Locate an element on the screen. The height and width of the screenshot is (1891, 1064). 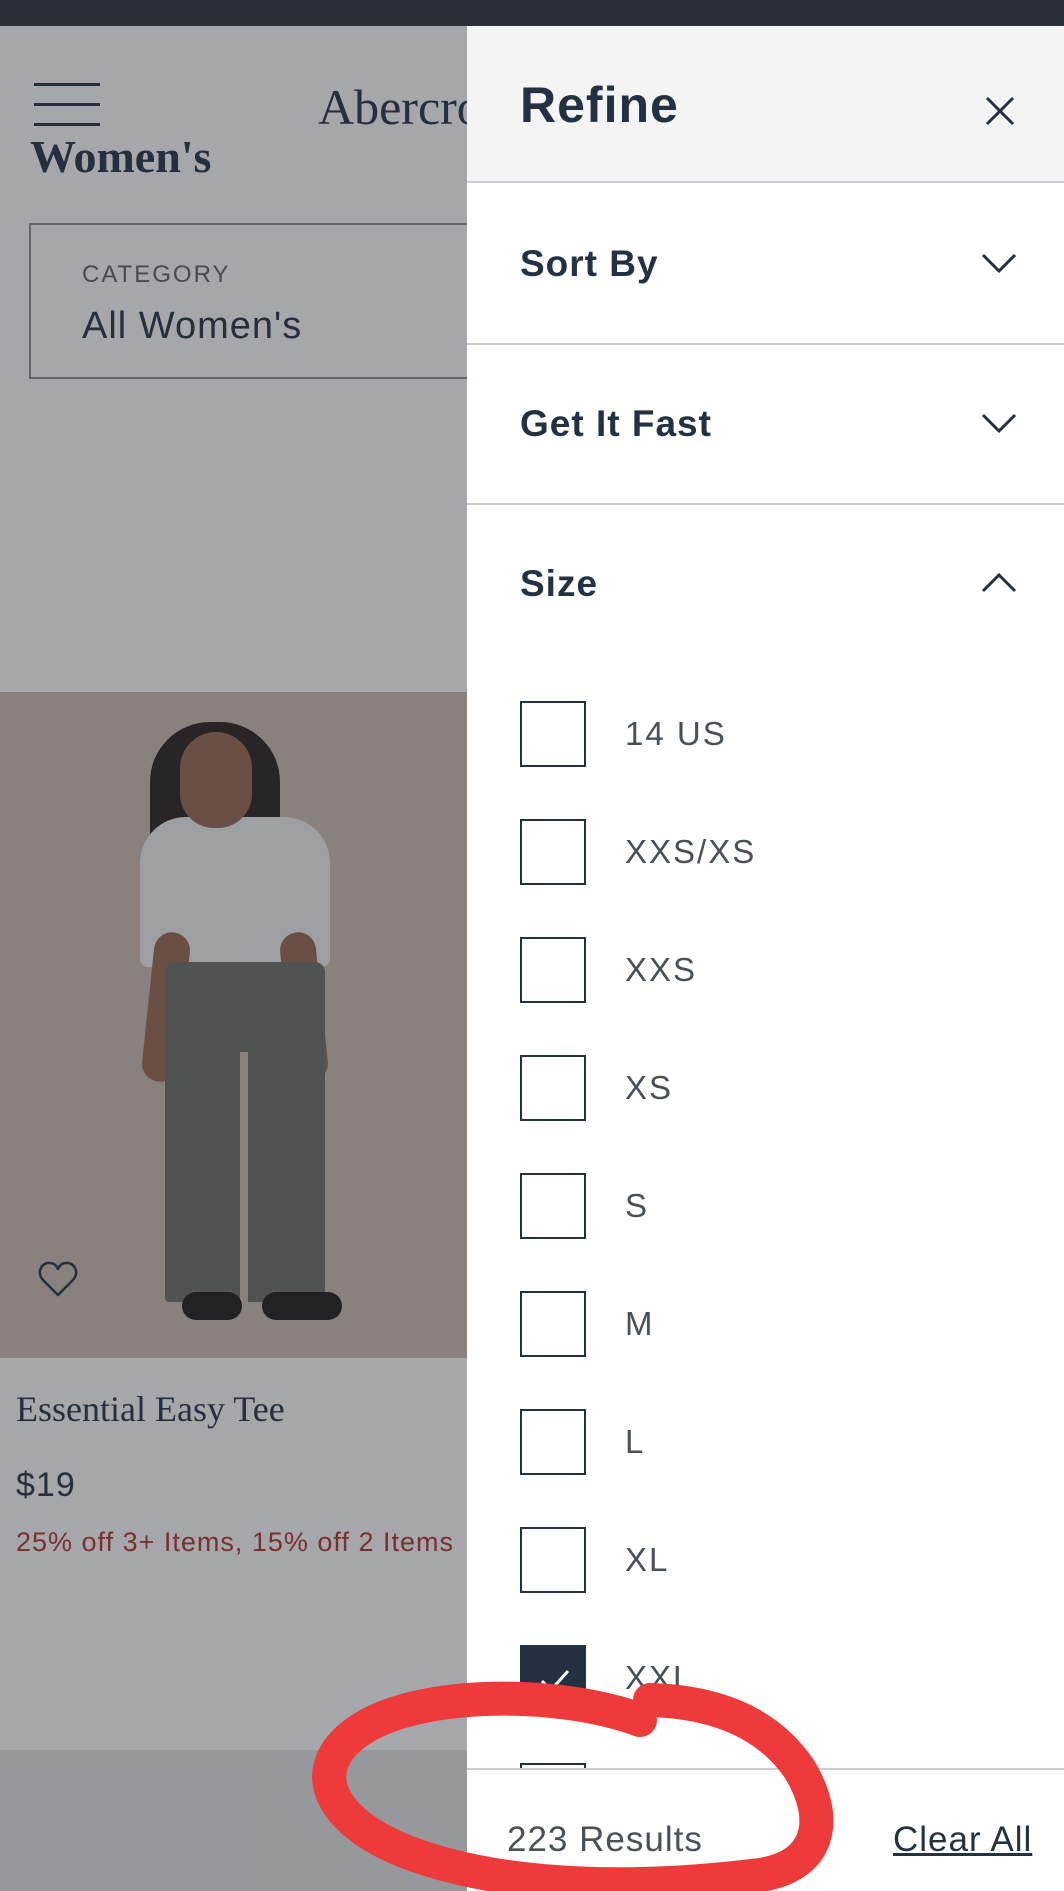
sort-by-section: Sort By is located at coordinates (765, 265).